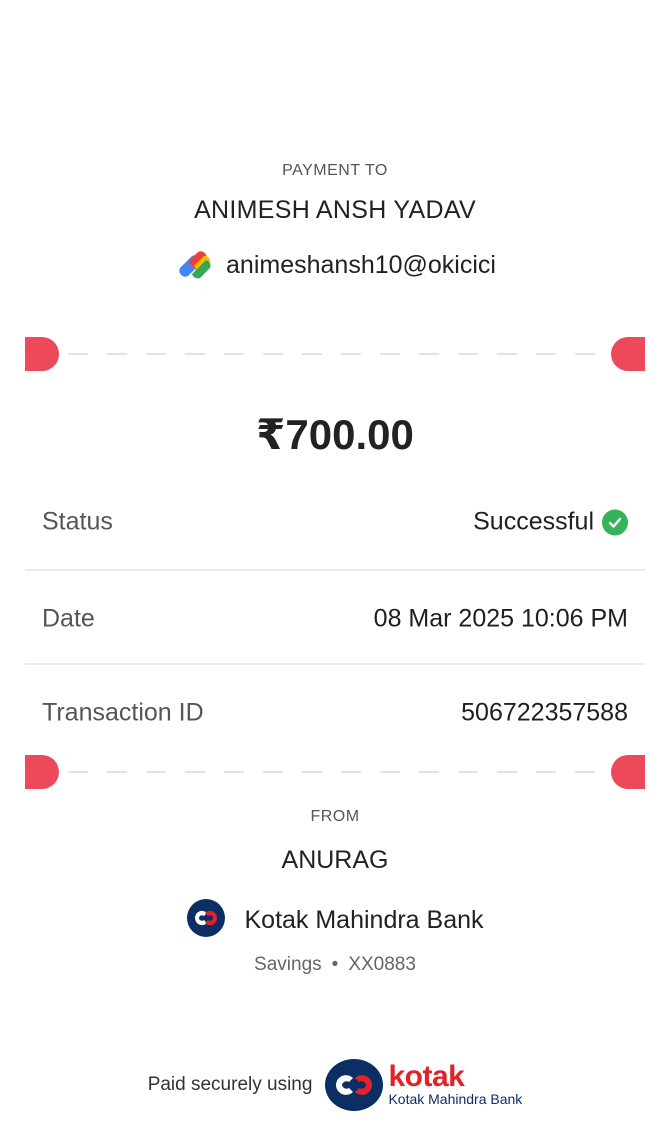  What do you see at coordinates (364, 920) in the screenshot?
I see `payer-bank-name: Kotak Mahindra Bank` at bounding box center [364, 920].